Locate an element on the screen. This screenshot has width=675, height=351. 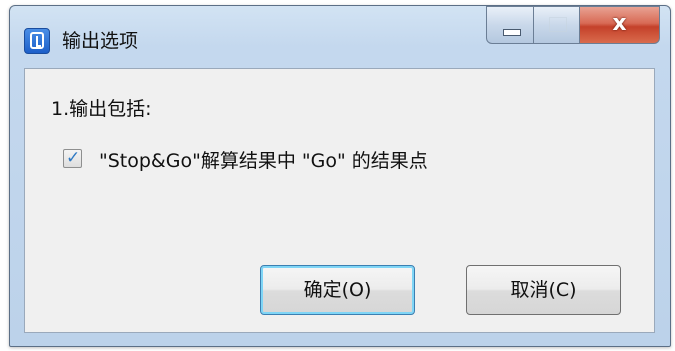
app-logo-icon is located at coordinates (37, 41).